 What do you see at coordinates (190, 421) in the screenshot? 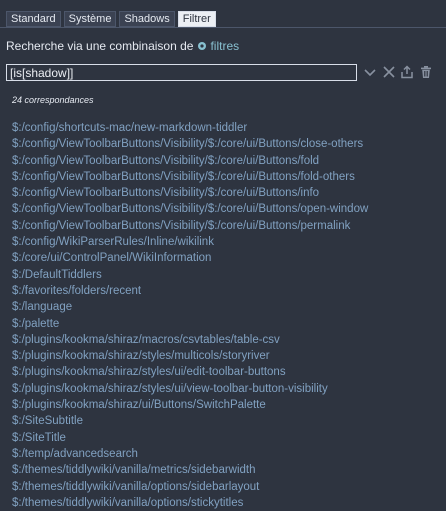
I see `result-link: $:/SiteSubtitle` at bounding box center [190, 421].